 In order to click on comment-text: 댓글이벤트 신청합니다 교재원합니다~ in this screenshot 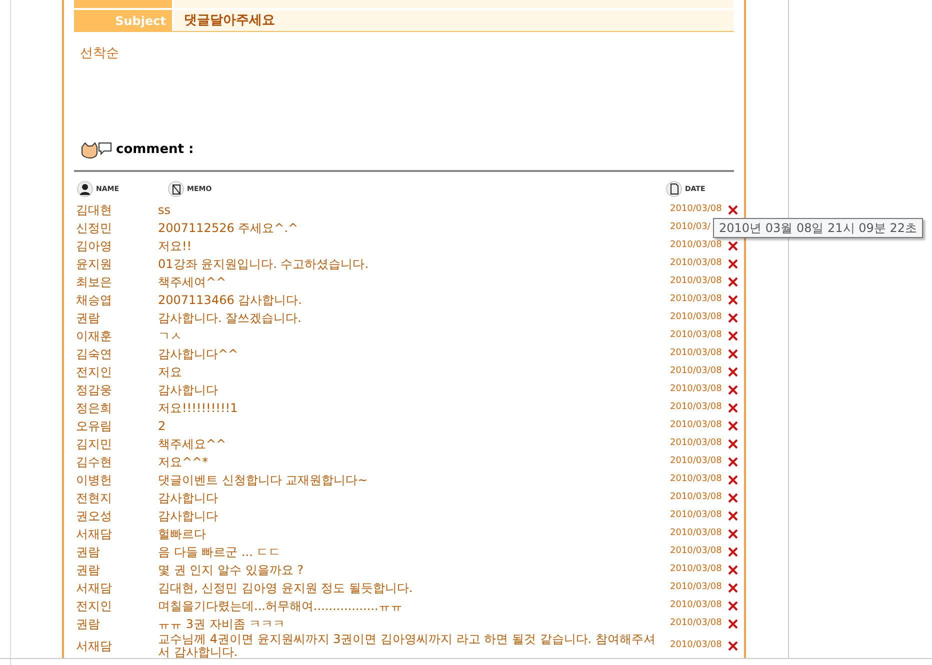, I will do `click(263, 480)`.